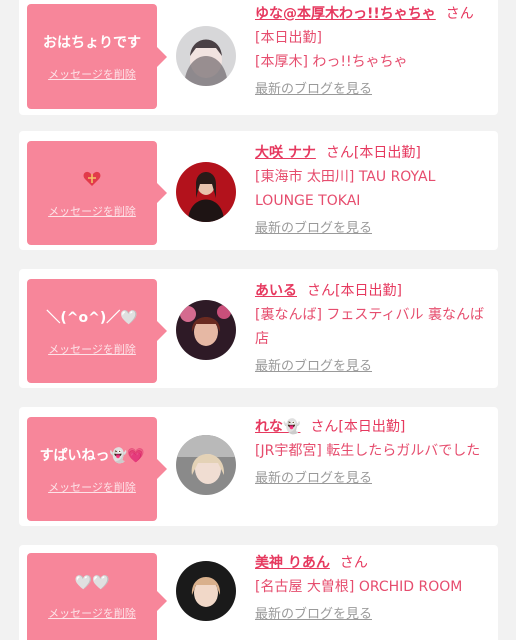  I want to click on shop-name: [裏なんば] フェスティバル 裏なんば店, so click(369, 327).